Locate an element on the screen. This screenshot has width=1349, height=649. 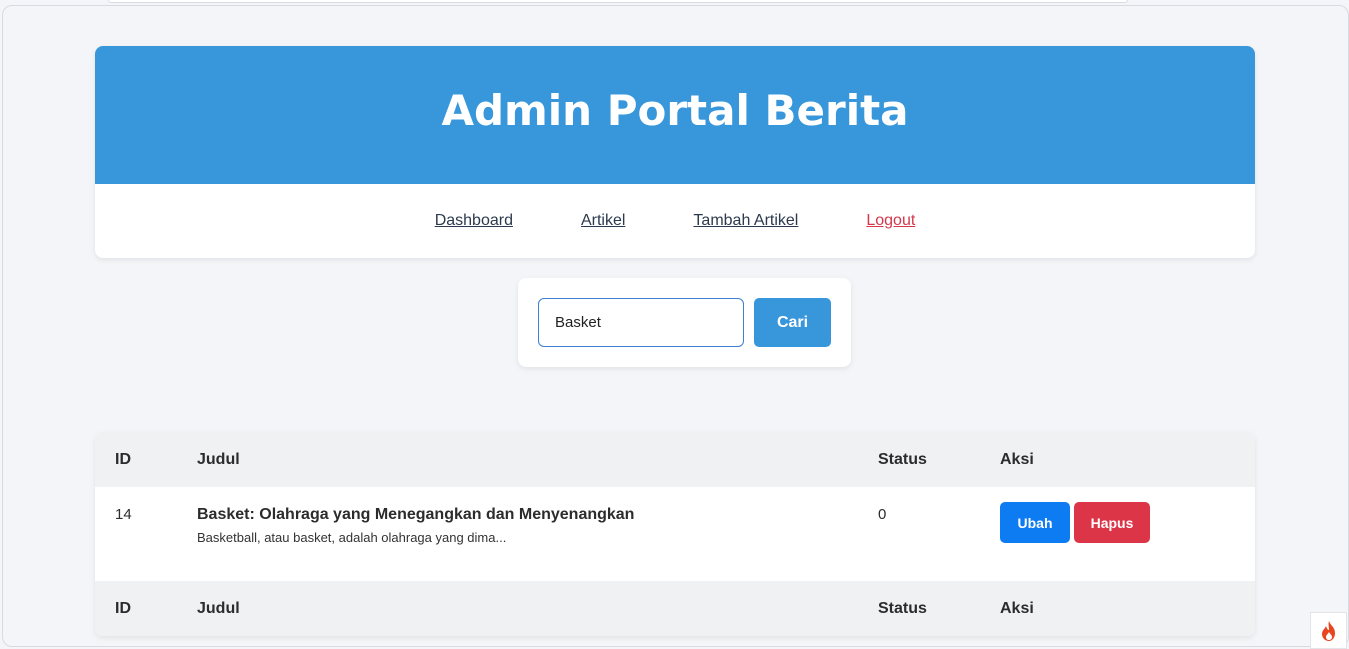
column-header-id: ID is located at coordinates (123, 459).